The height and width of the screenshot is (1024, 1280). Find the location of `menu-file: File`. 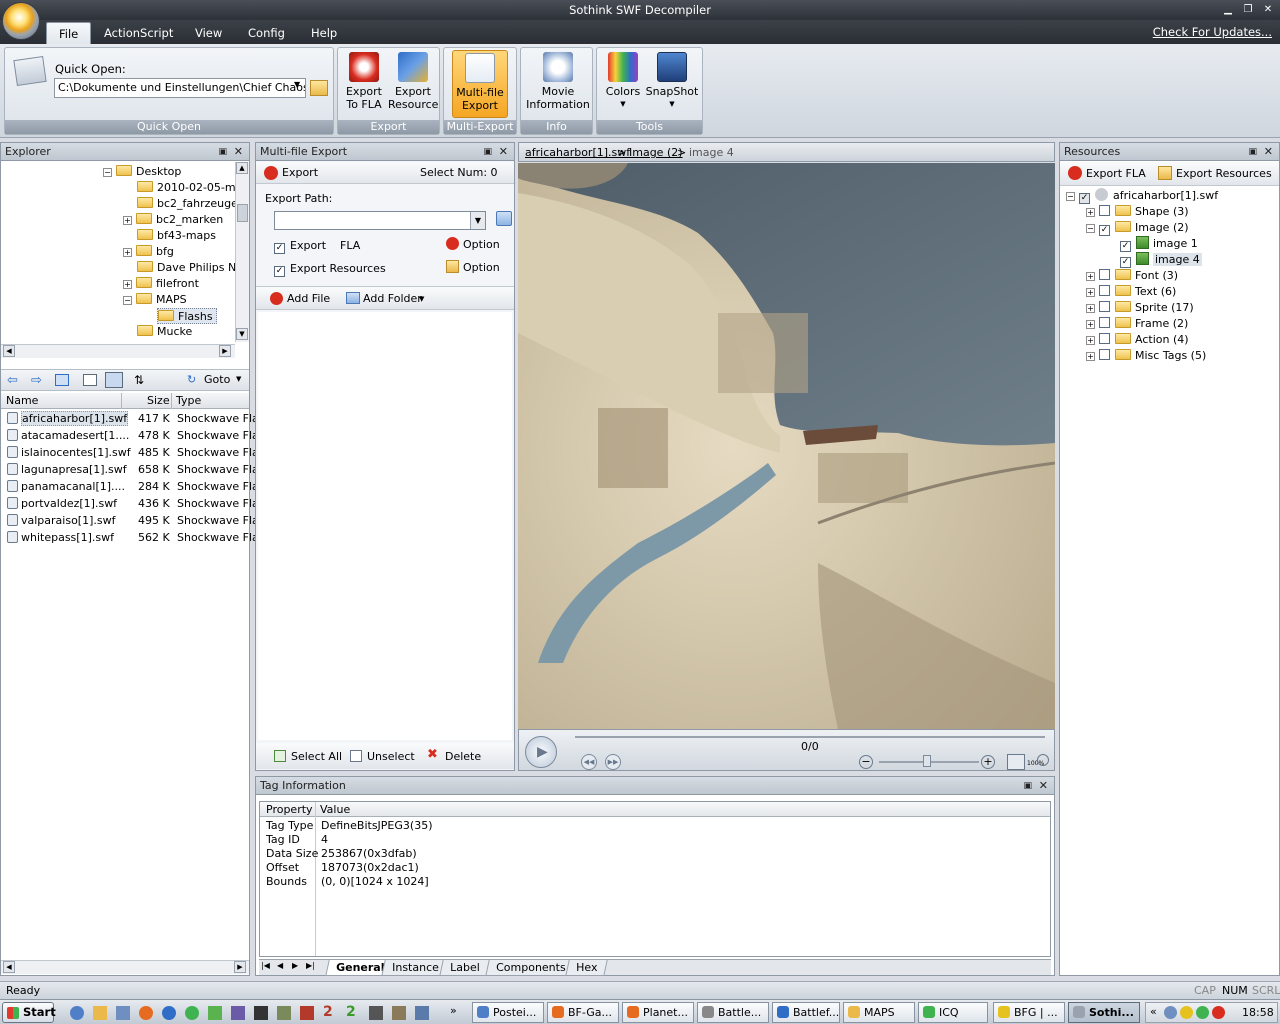

menu-file: File is located at coordinates (69, 33).